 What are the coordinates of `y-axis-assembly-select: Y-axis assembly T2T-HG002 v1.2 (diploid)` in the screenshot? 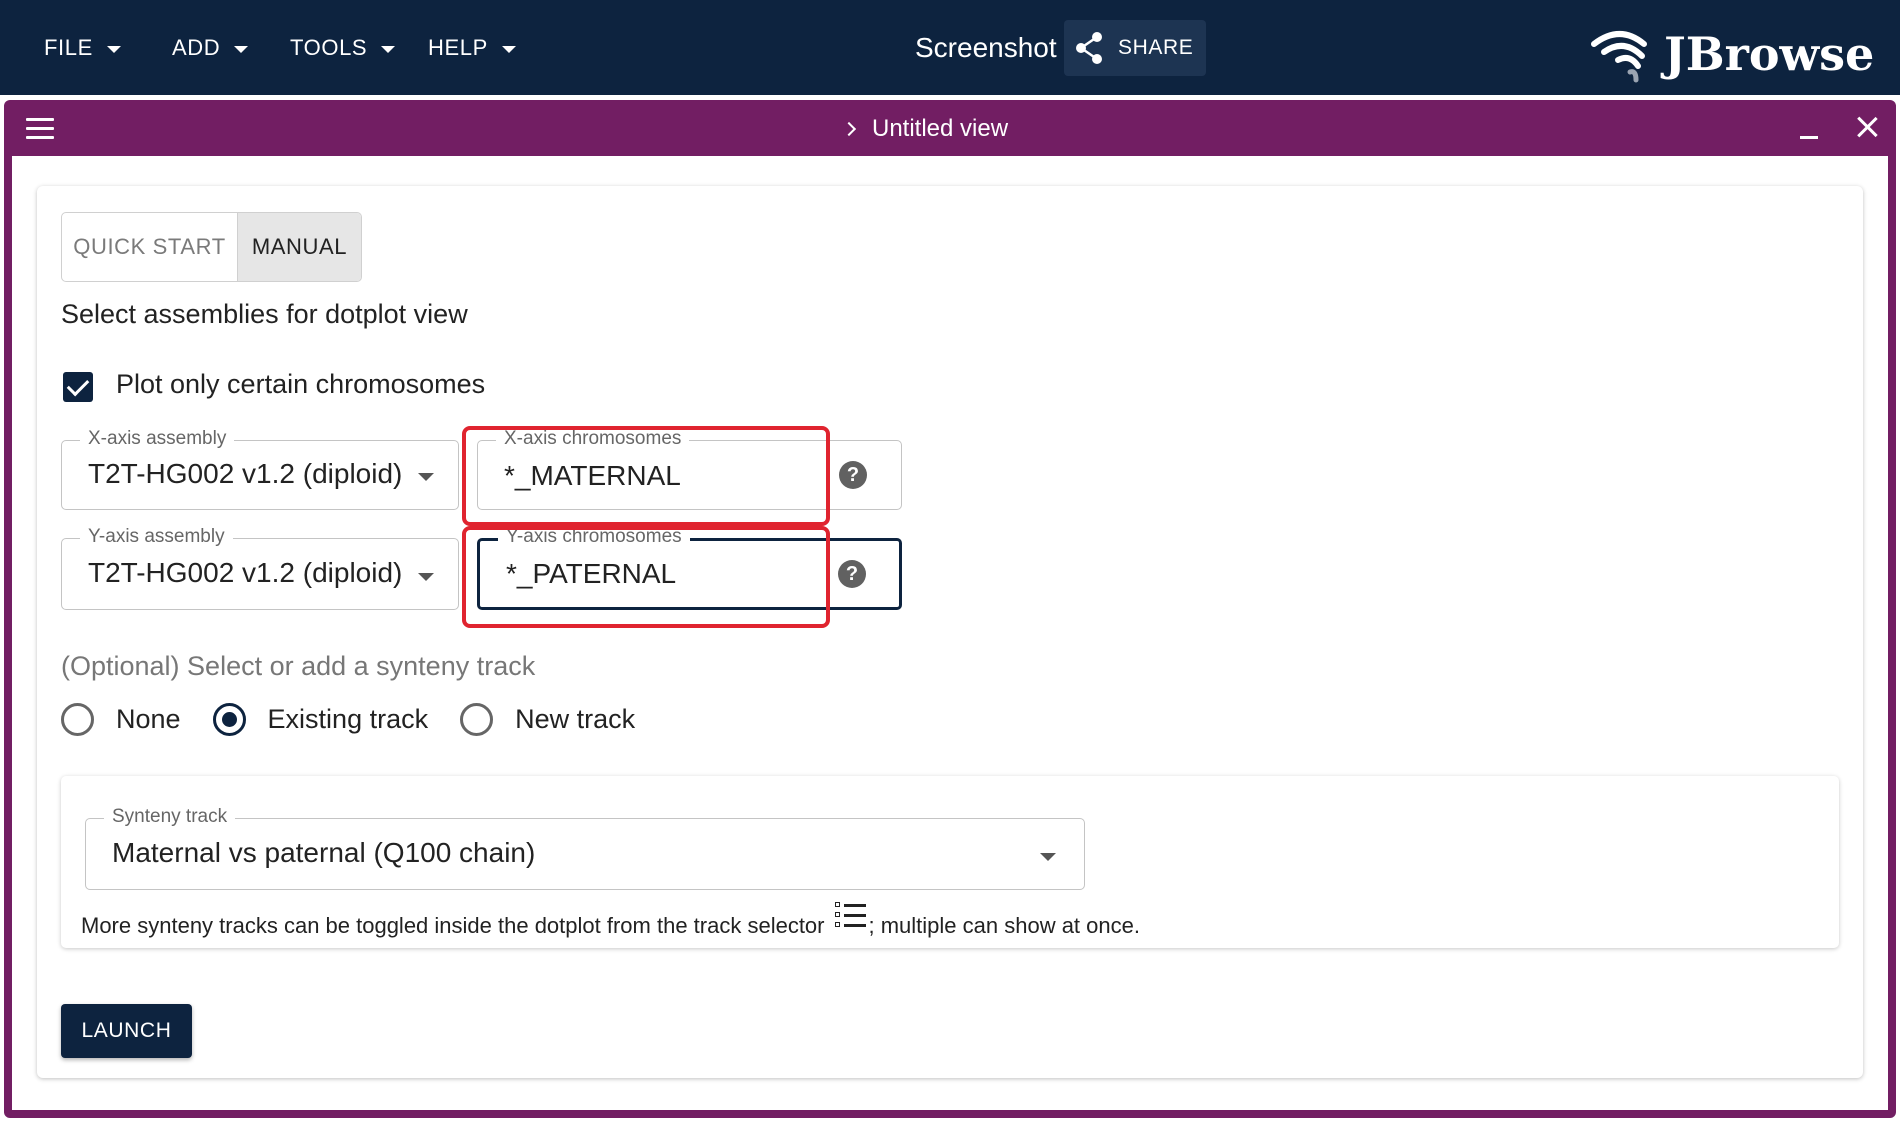 It's located at (260, 568).